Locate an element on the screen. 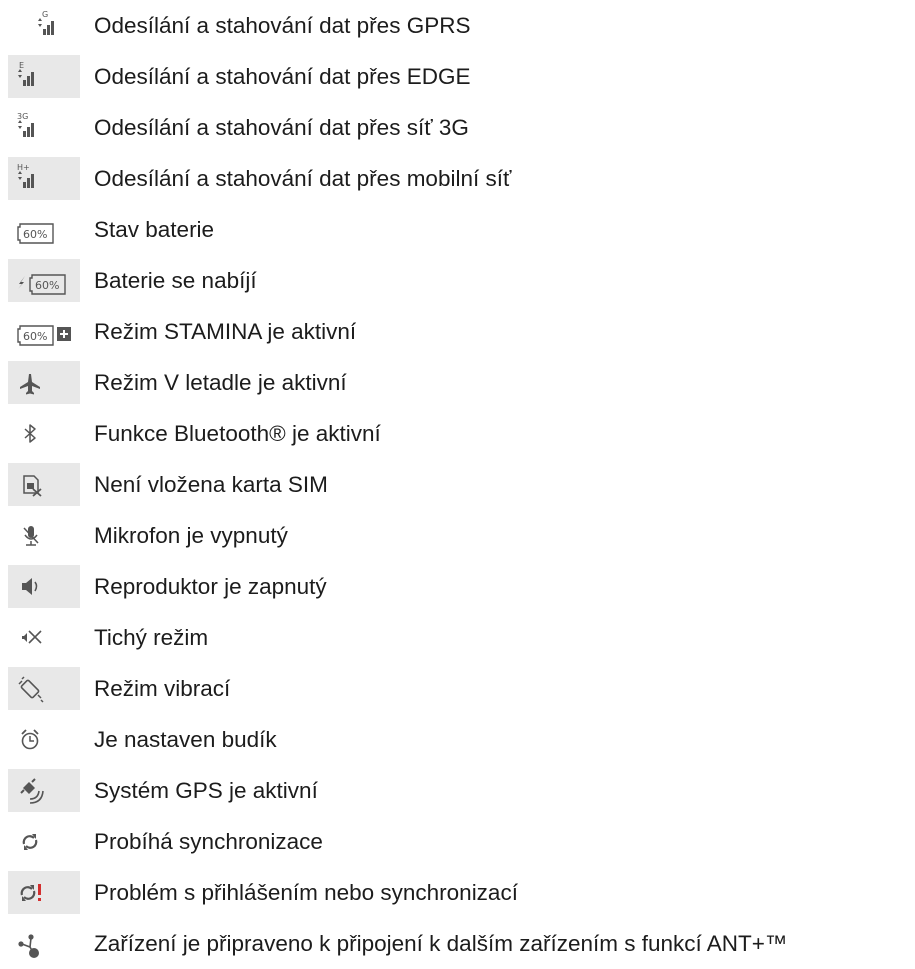  item-label: Odesílání a stahování dat přes EDGE is located at coordinates (282, 76).